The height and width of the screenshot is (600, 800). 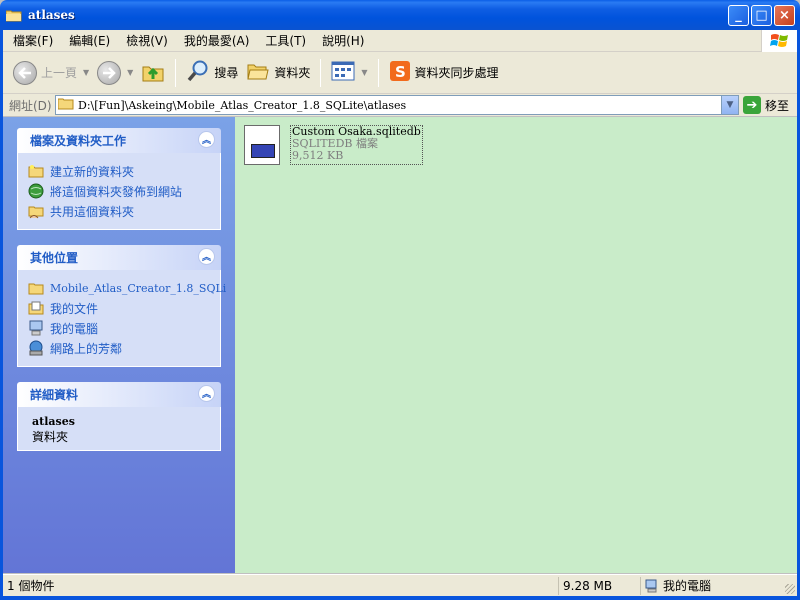 What do you see at coordinates (716, 586) in the screenshot?
I see `status-zone: 我的電腦` at bounding box center [716, 586].